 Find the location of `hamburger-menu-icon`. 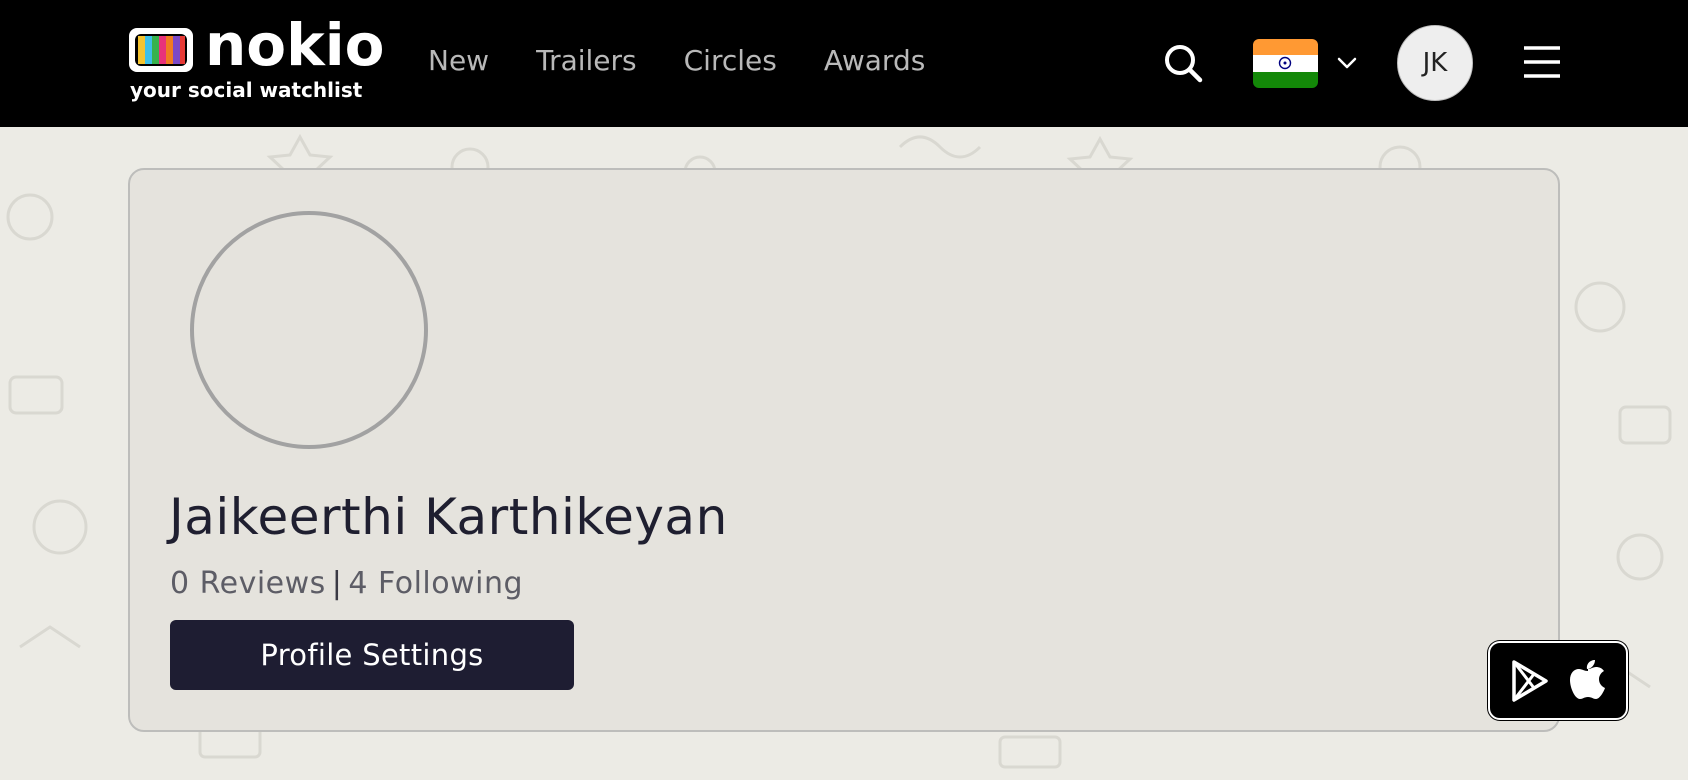

hamburger-menu-icon is located at coordinates (1542, 62).